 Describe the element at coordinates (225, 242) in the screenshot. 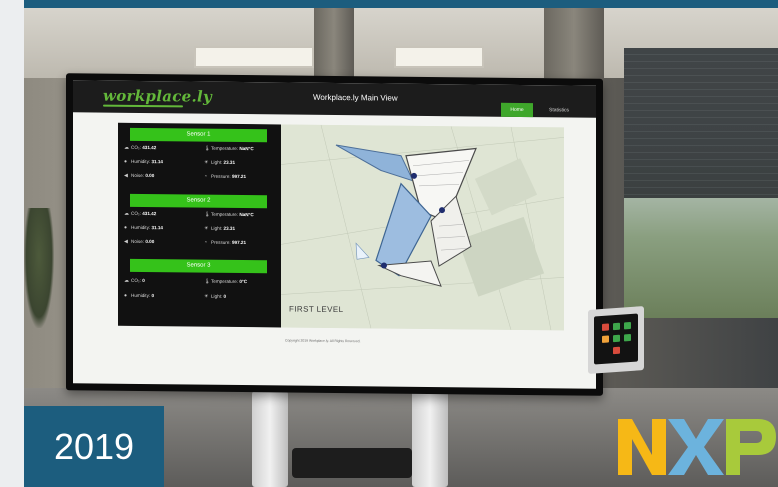

I see `sensor-2-pressure: ◔ Pressure: 997.21` at that location.